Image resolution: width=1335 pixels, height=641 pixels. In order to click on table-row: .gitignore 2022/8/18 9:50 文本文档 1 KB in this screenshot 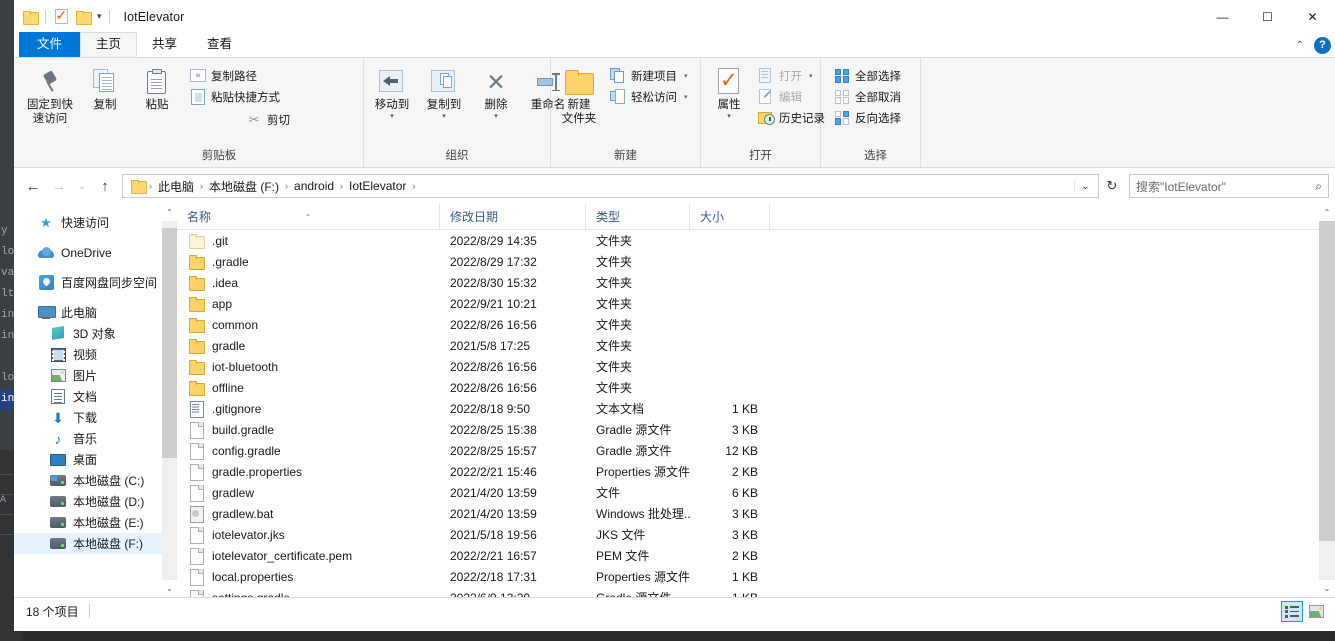, I will do `click(756, 408)`.